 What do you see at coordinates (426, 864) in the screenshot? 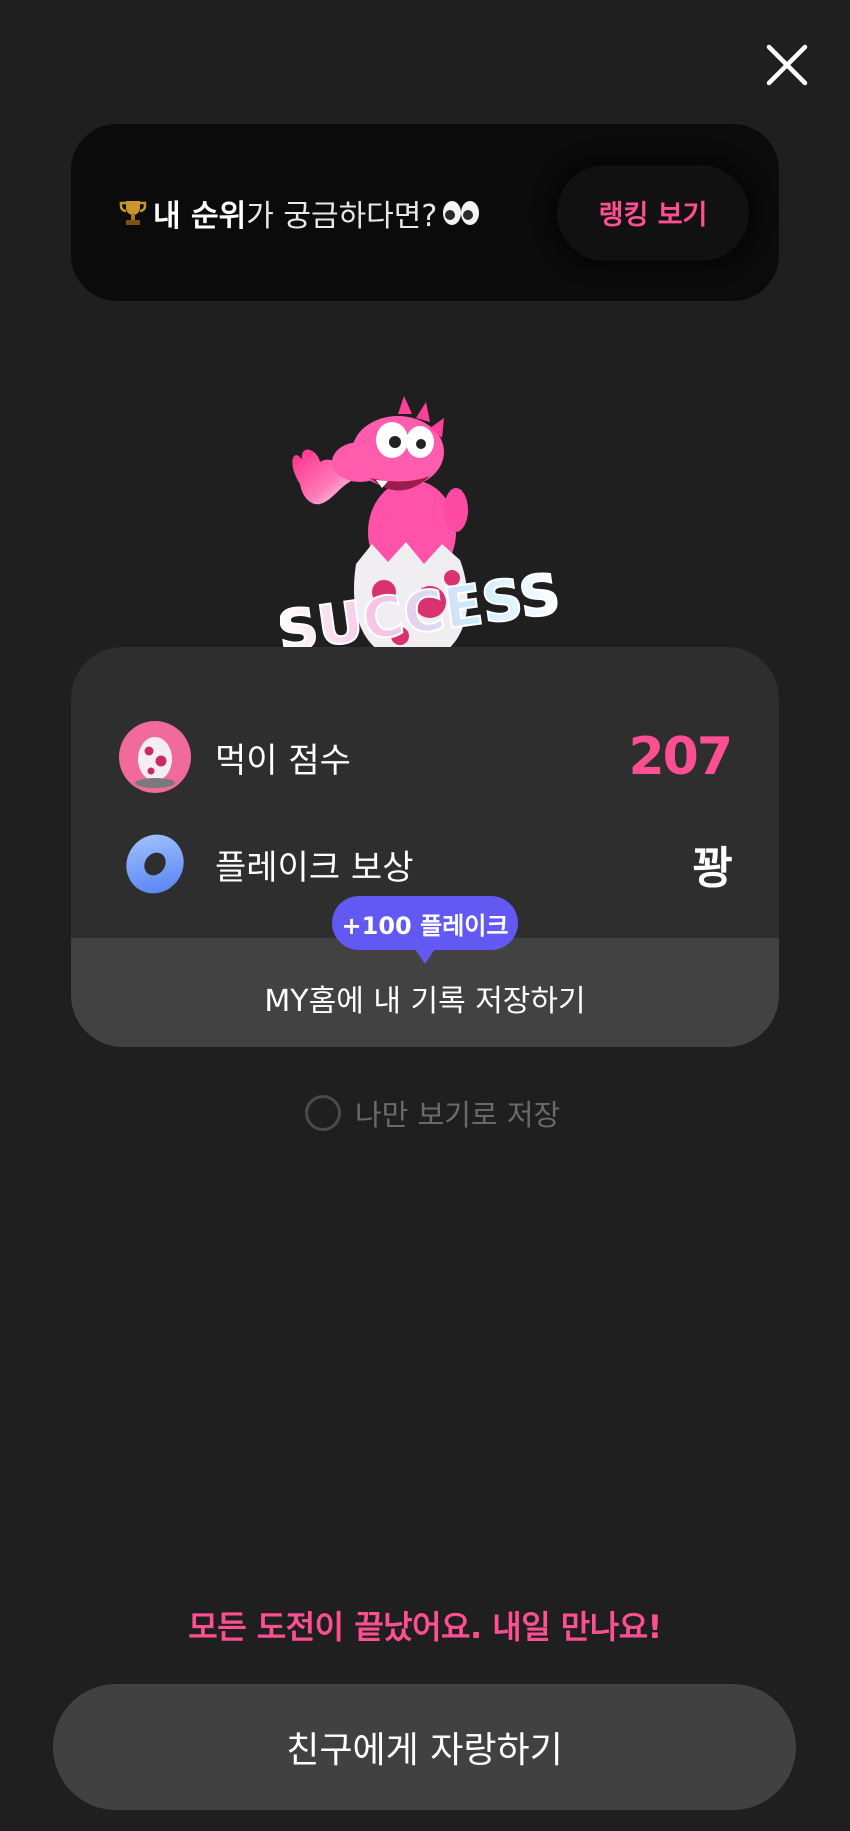
I see `flake-reward-row: 플레이크 보상 꽝` at bounding box center [426, 864].